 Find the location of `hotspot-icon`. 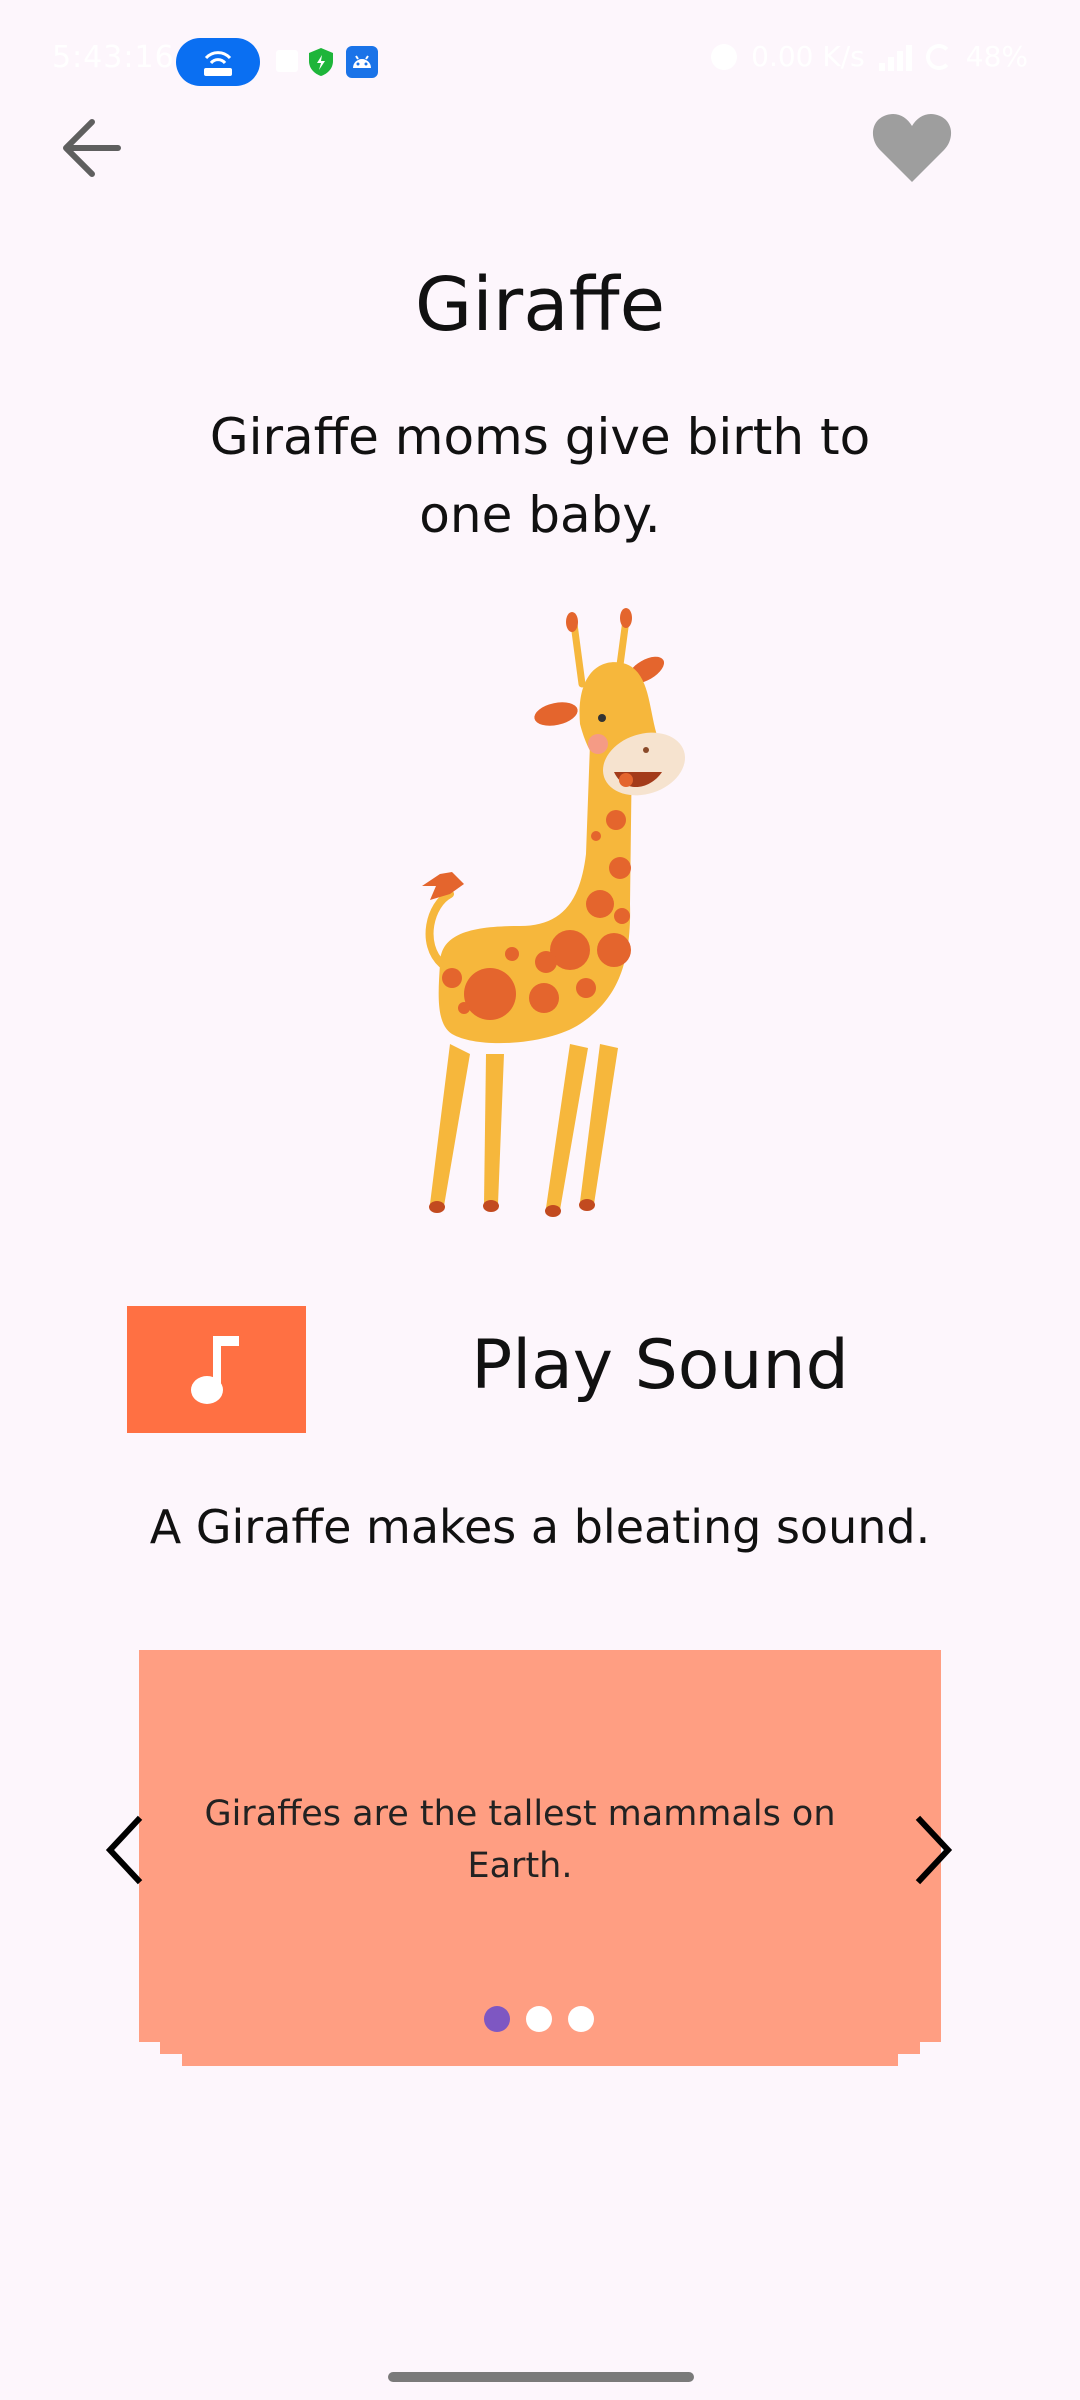

hotspot-icon is located at coordinates (218, 62).